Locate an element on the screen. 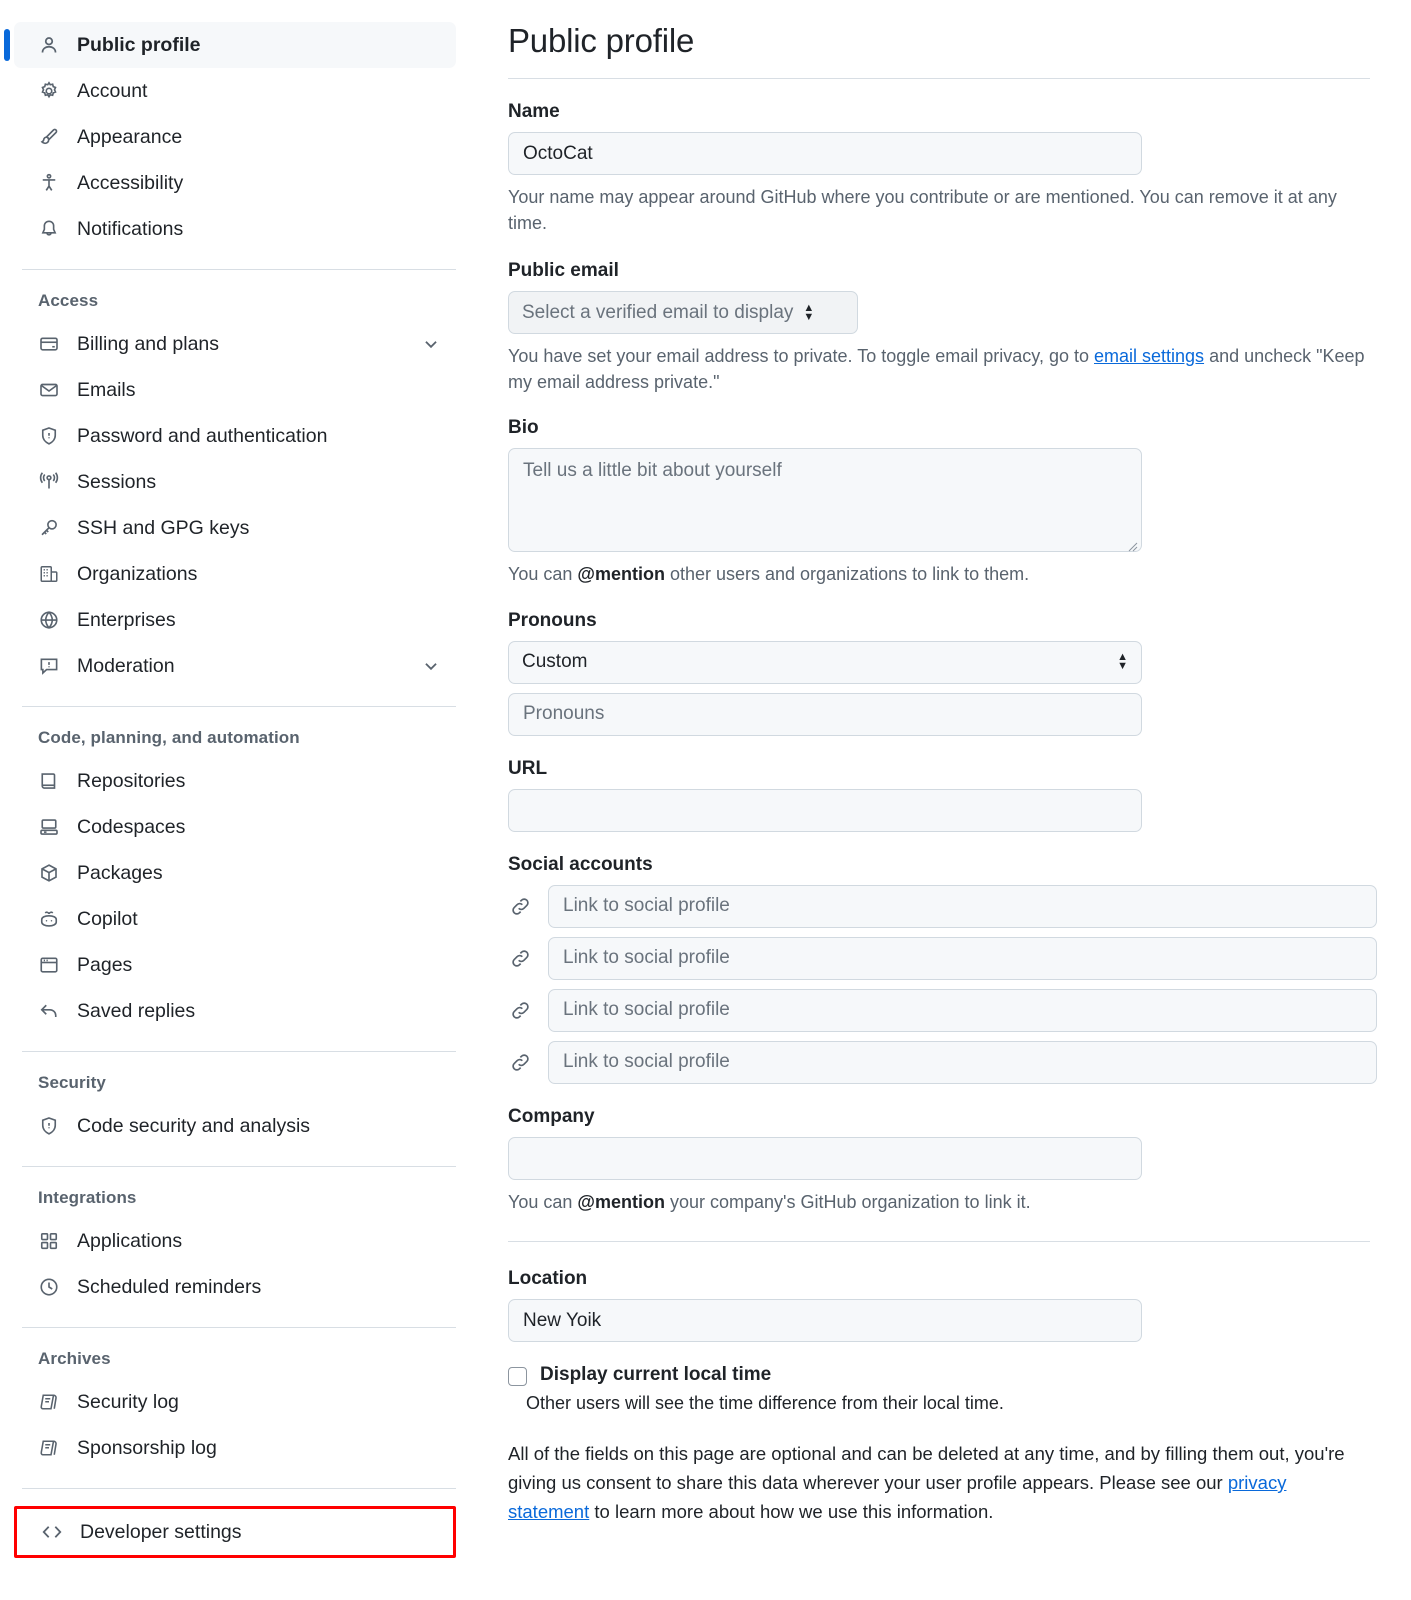 Image resolution: width=1411 pixels, height=1600 pixels. sidebar-item-label: Emails is located at coordinates (106, 389).